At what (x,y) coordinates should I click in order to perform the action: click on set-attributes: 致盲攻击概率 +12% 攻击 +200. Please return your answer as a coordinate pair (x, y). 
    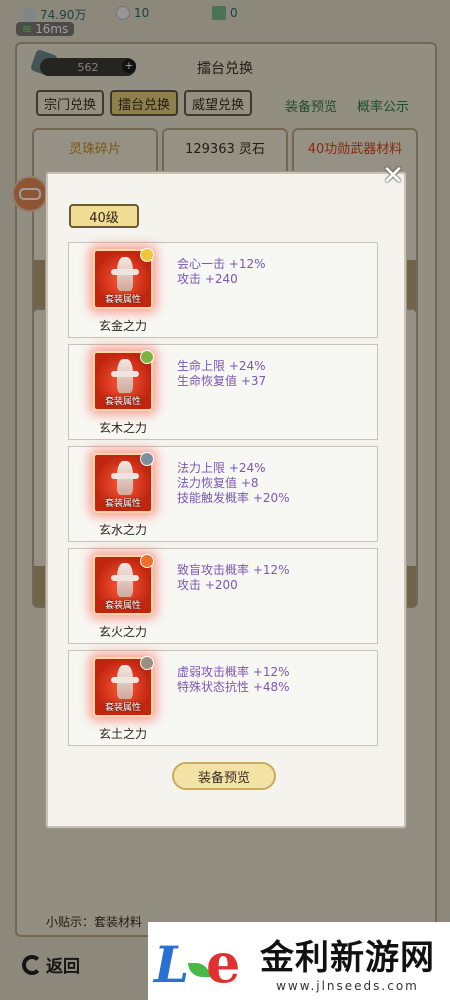
    Looking at the image, I should click on (233, 578).